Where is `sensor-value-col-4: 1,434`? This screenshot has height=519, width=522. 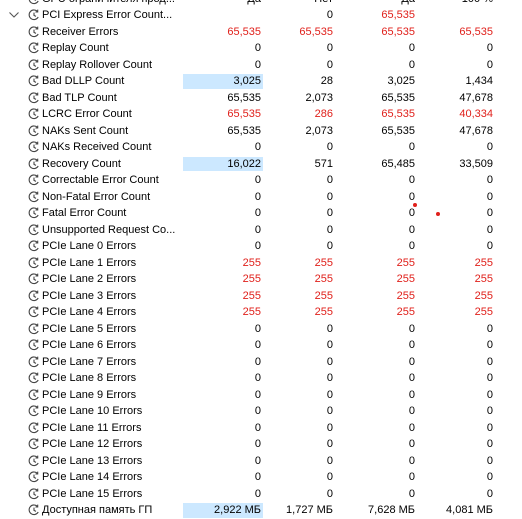 sensor-value-col-4: 1,434 is located at coordinates (479, 81).